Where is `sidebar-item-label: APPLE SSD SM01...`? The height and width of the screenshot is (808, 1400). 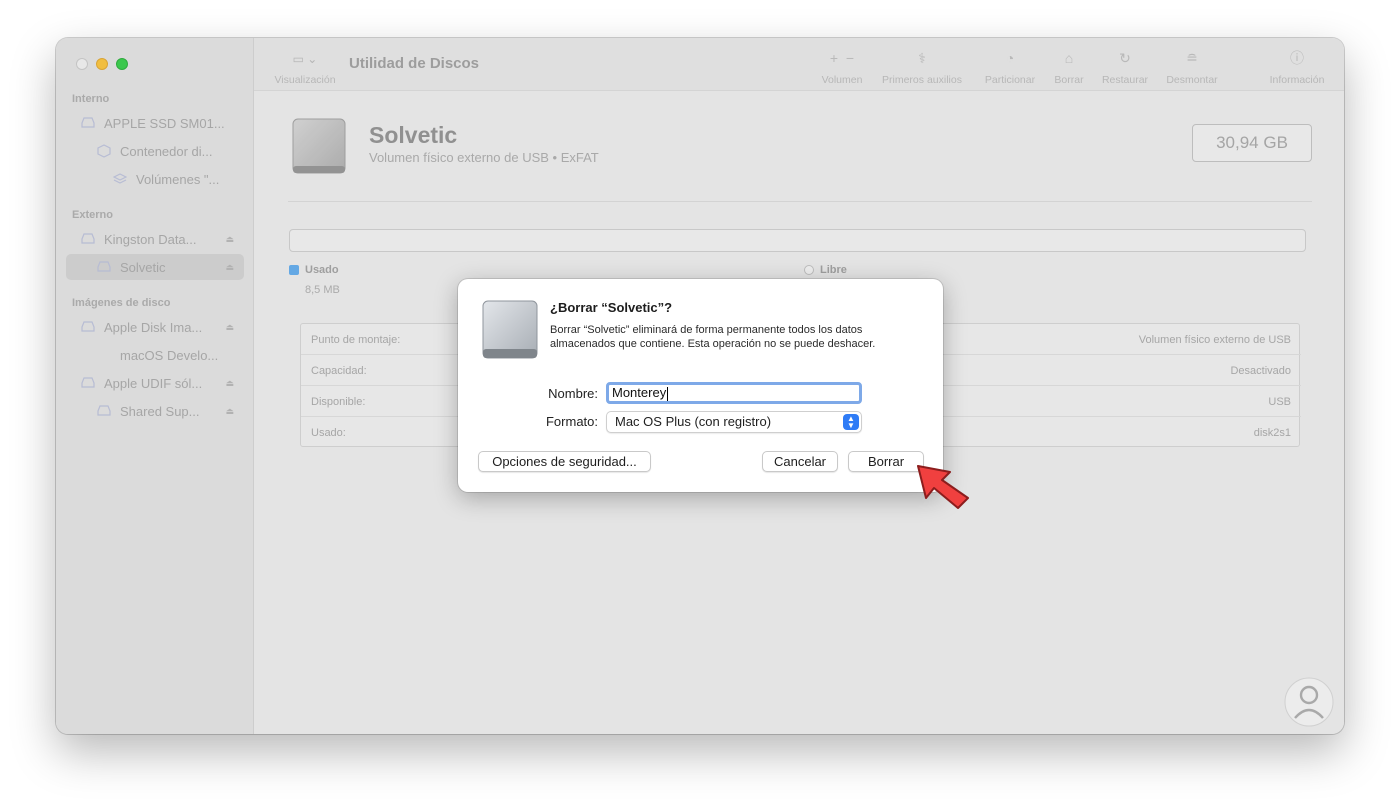 sidebar-item-label: APPLE SSD SM01... is located at coordinates (164, 123).